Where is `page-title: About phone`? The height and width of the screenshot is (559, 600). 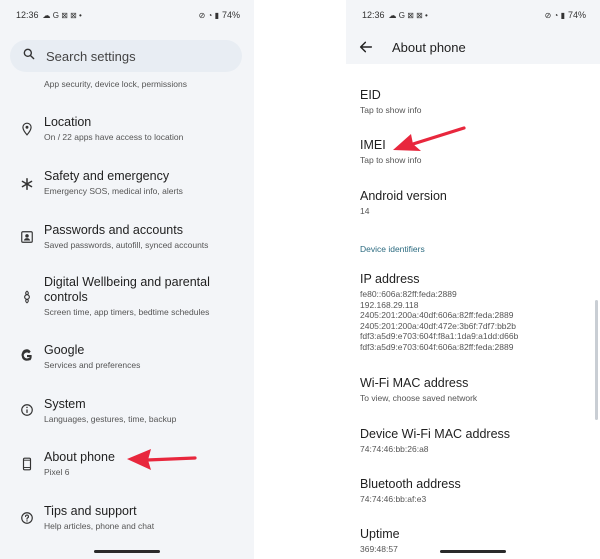
page-title: About phone is located at coordinates (429, 47).